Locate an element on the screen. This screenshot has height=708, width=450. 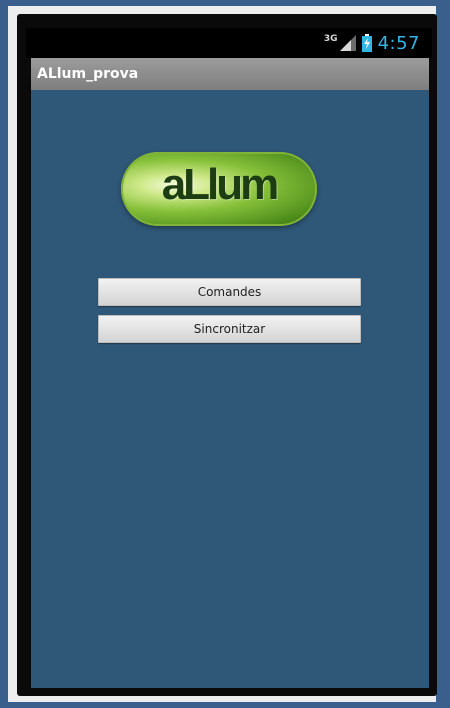
comandes-button: Comandes is located at coordinates (229, 292).